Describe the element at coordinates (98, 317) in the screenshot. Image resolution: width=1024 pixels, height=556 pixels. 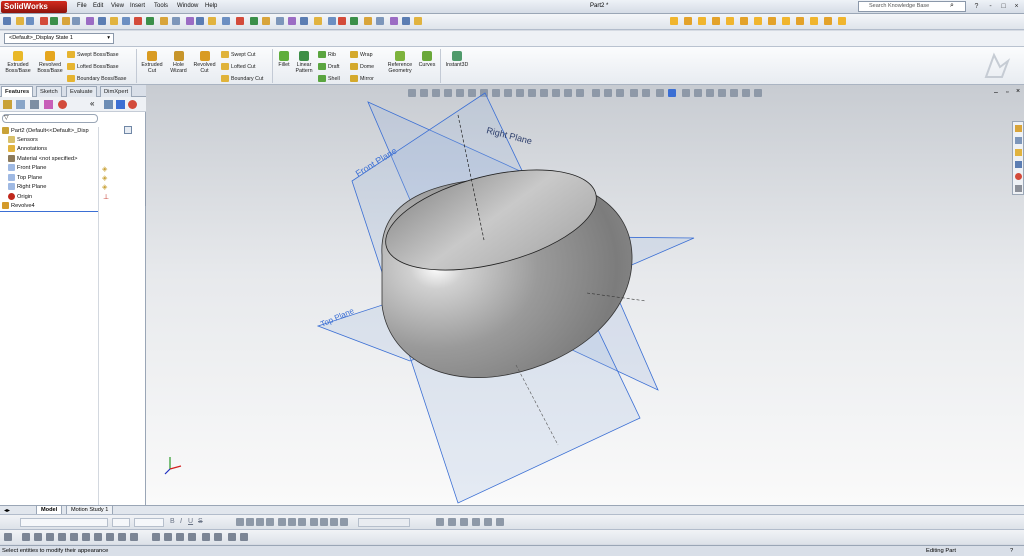
I see `display-pane-divider` at that location.